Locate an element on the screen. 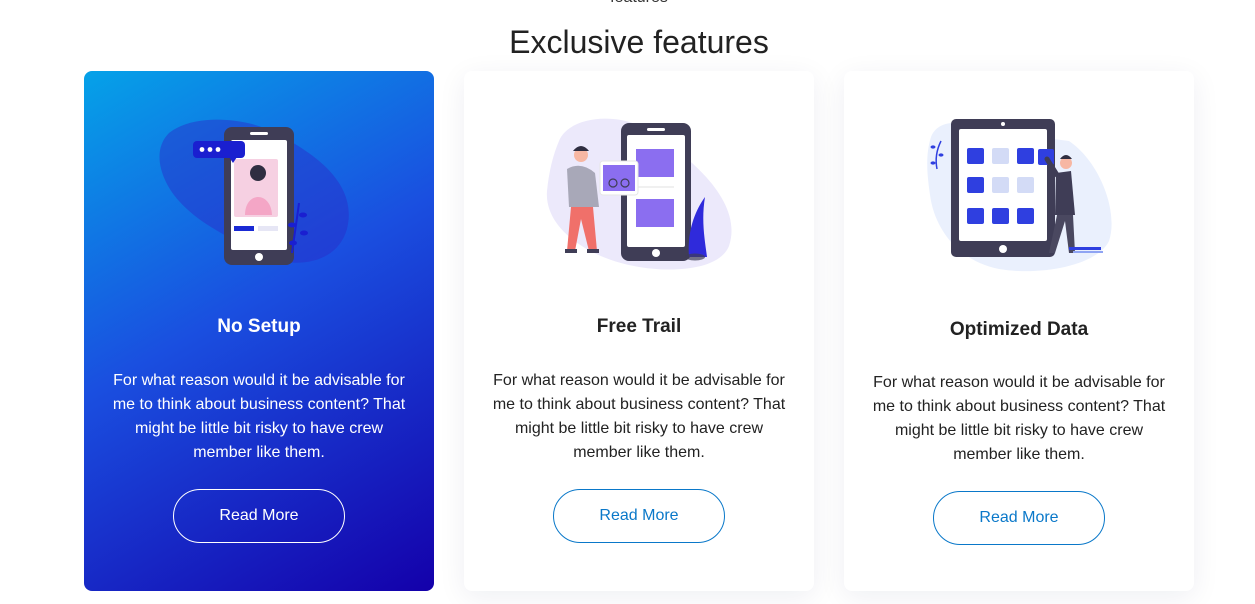 This screenshot has width=1255, height=604. section-title: Exclusive features is located at coordinates (639, 42).